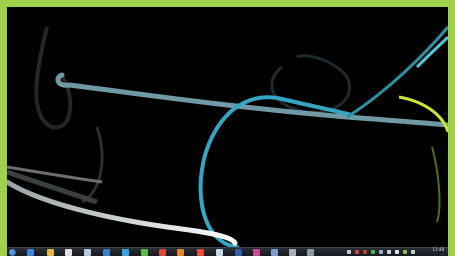 This screenshot has width=455, height=256. I want to click on tray-red-icon, so click(357, 252).